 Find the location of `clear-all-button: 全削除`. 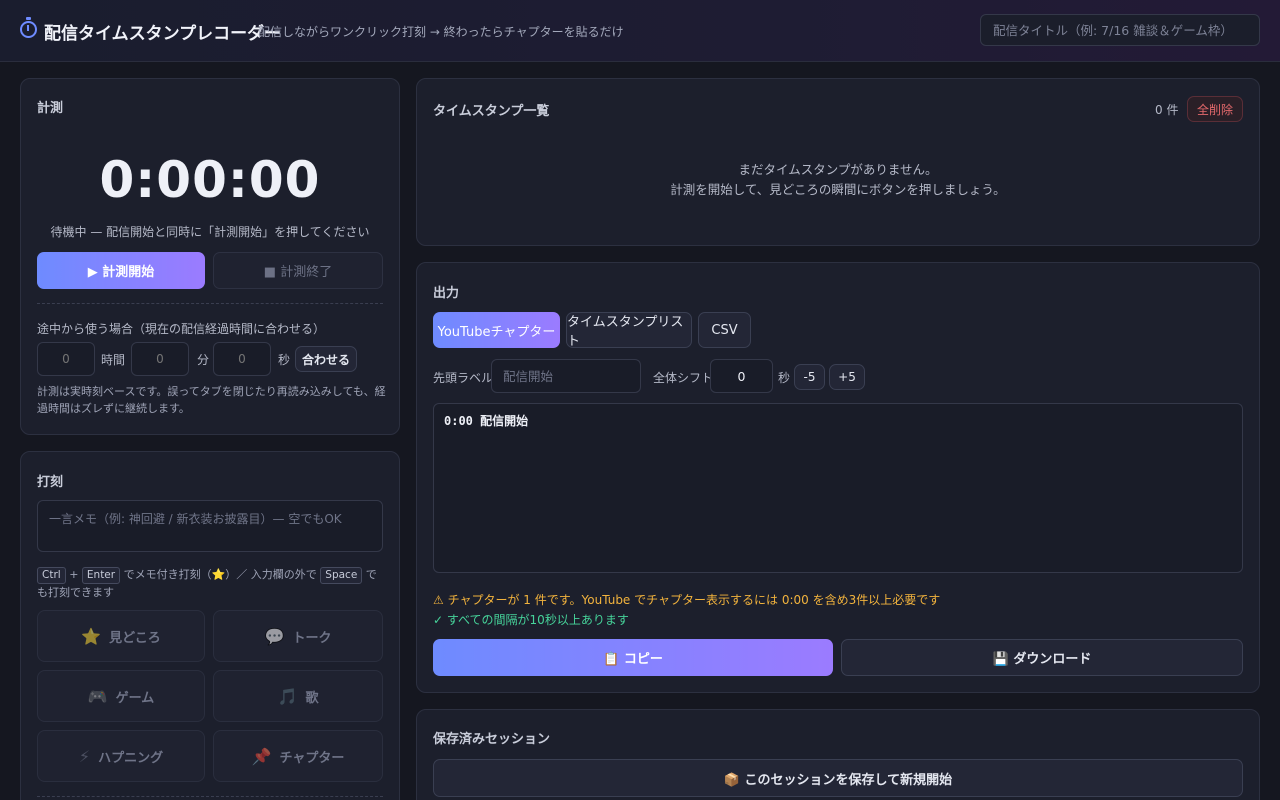

clear-all-button: 全削除 is located at coordinates (1215, 109).